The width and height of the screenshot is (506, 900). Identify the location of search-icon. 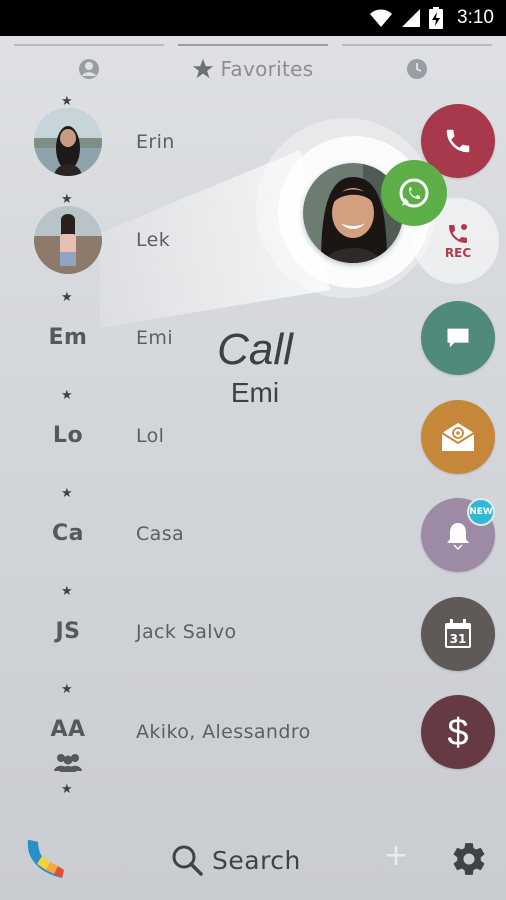
(187, 860).